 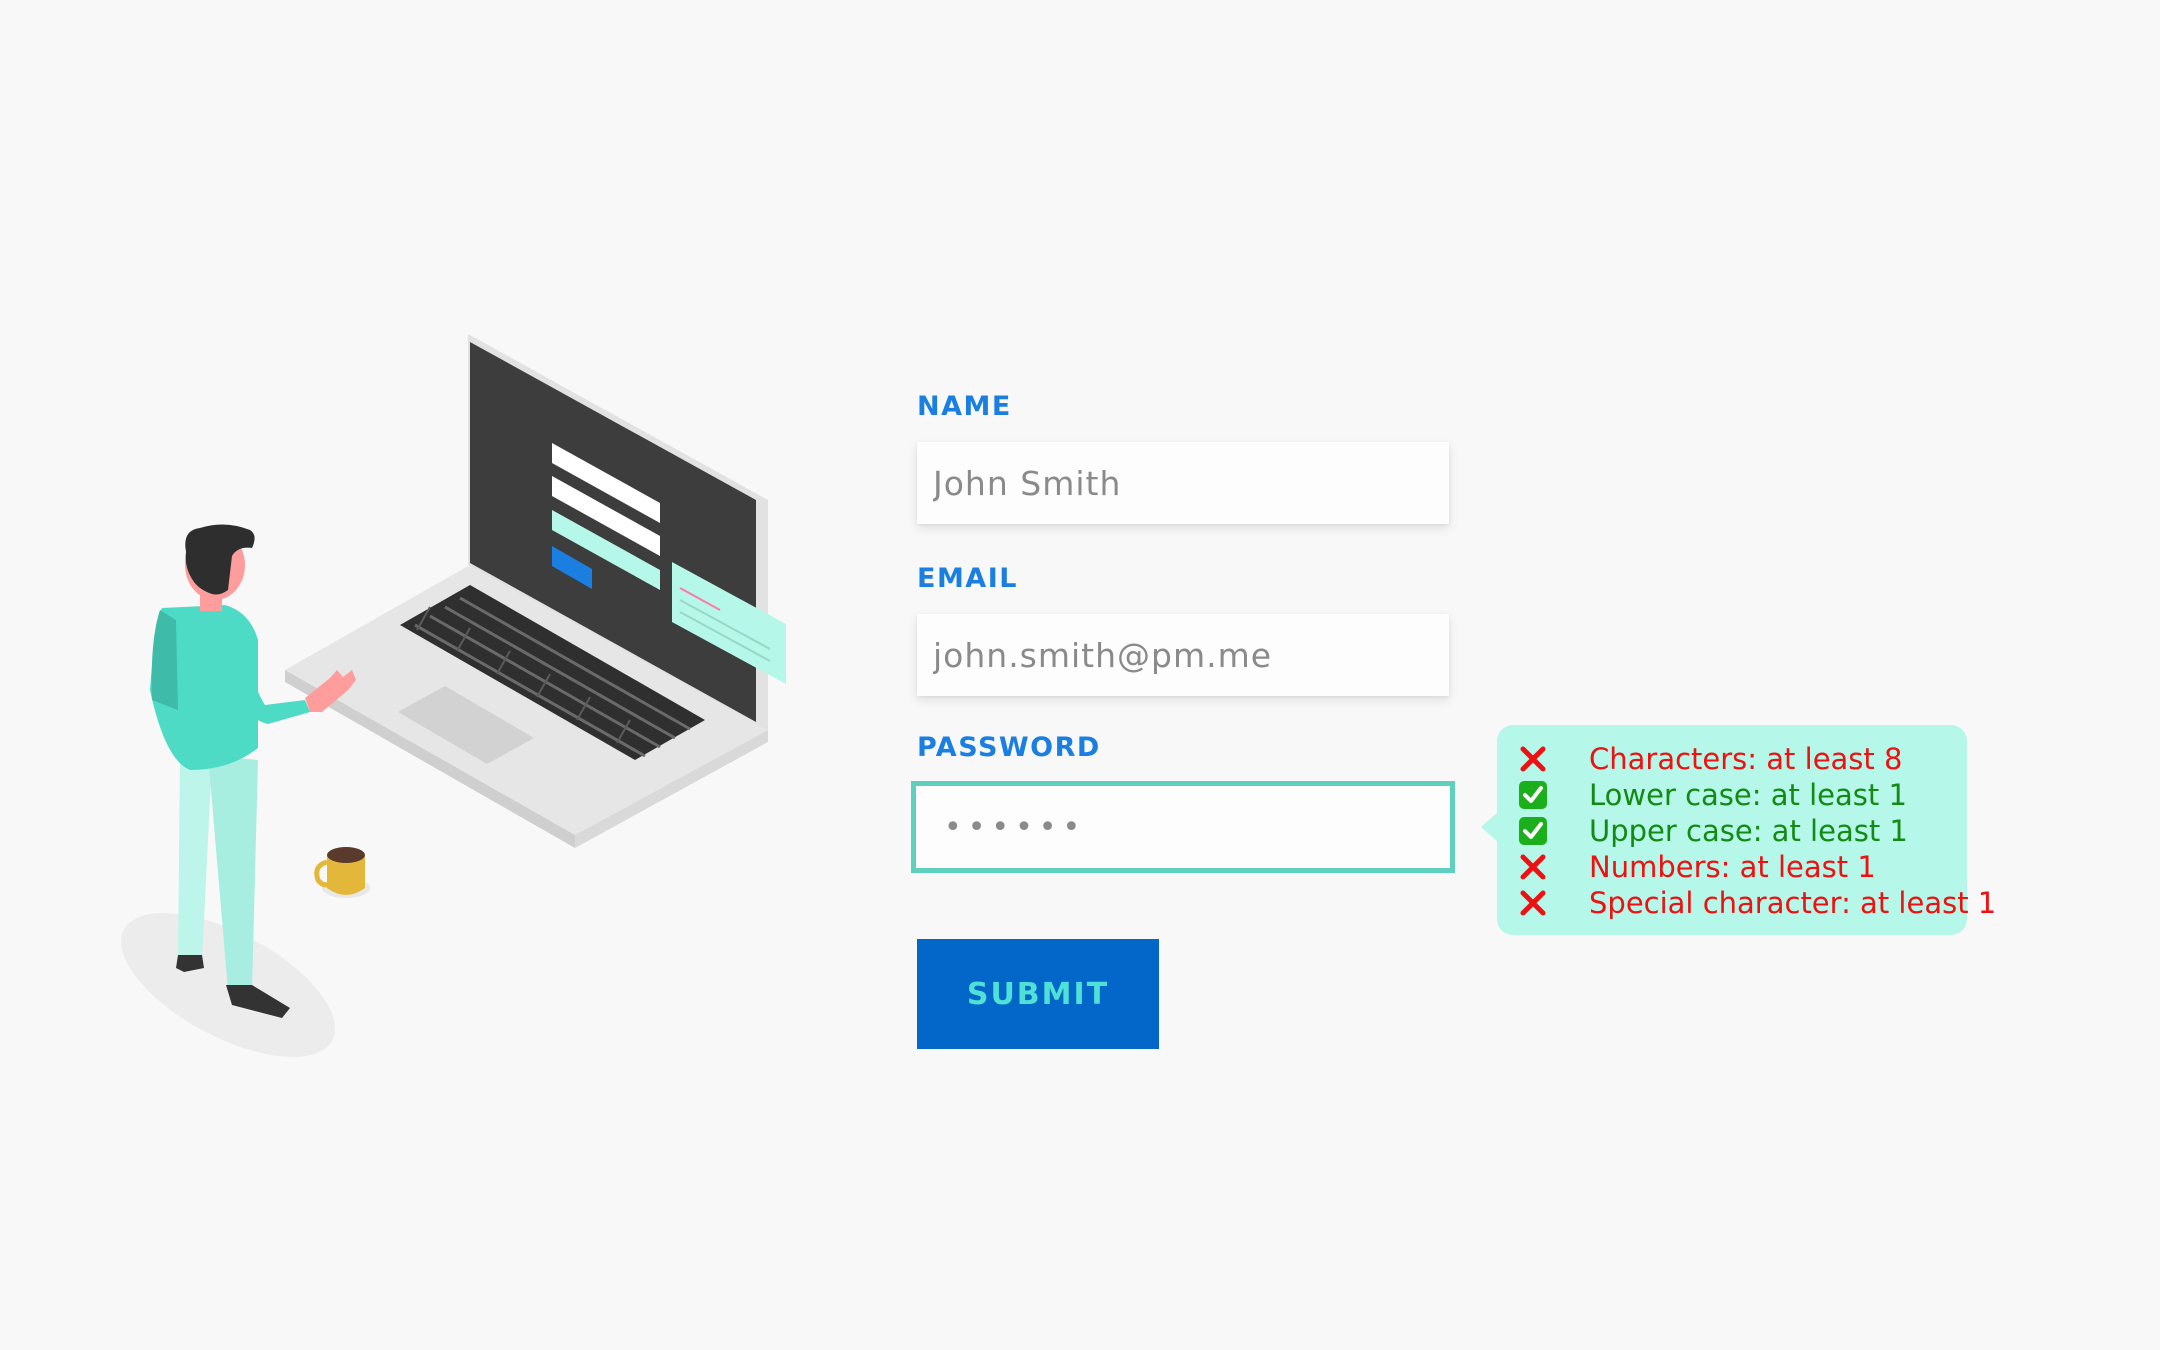 I want to click on submit-button: SUBMIT, so click(x=1038, y=994).